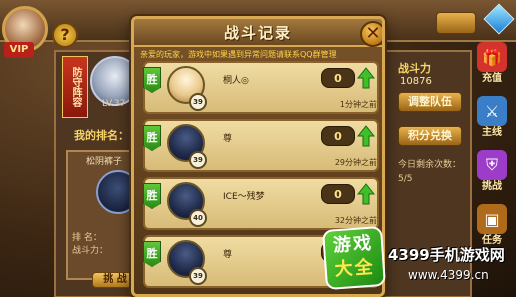  What do you see at coordinates (430, 165) in the screenshot?
I see `remaining-label: 今日剩余次数：` at bounding box center [430, 165].